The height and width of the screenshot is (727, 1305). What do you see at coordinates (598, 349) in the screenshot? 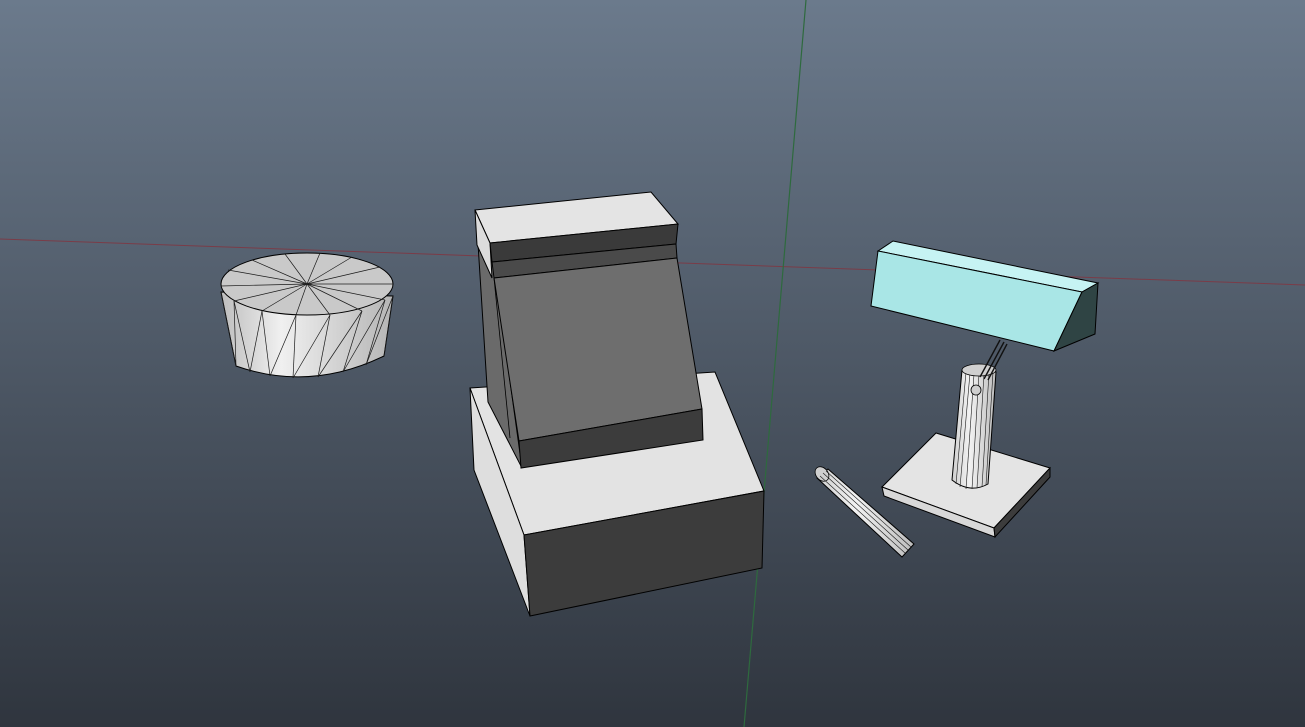
I see `monitor-screen` at bounding box center [598, 349].